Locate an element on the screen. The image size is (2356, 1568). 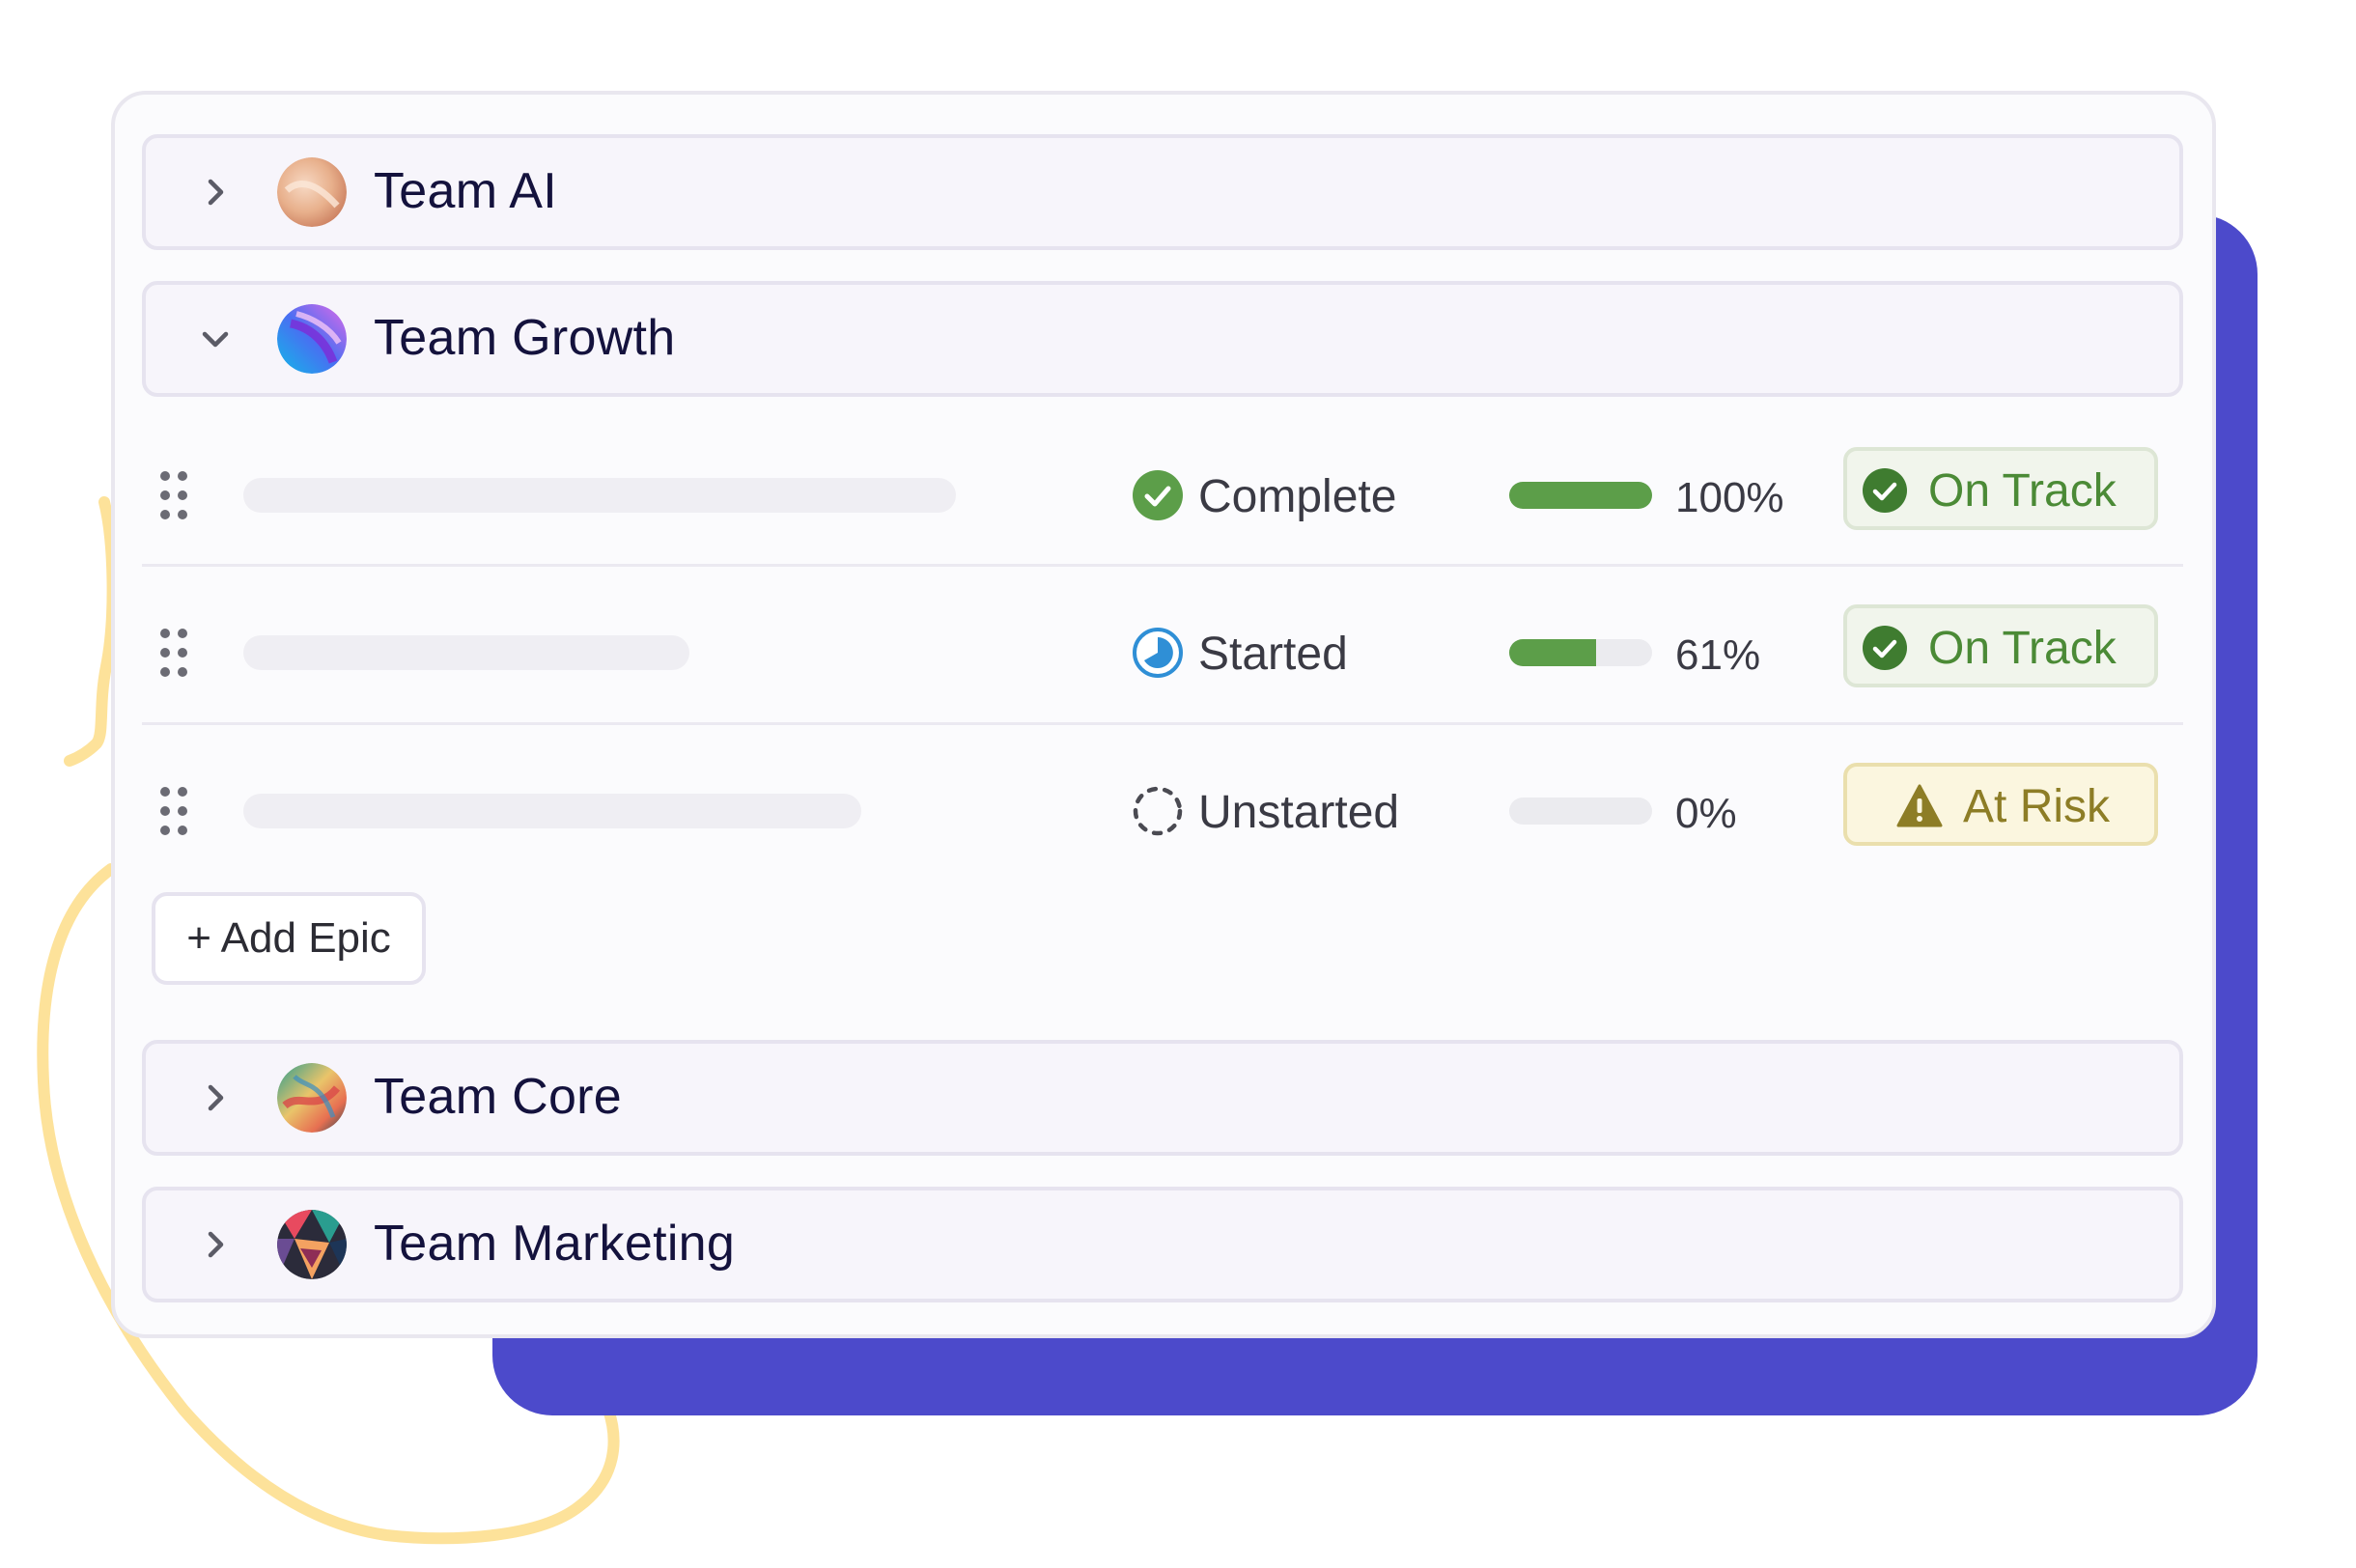
add-epic-button: + Add Epic is located at coordinates (289, 939).